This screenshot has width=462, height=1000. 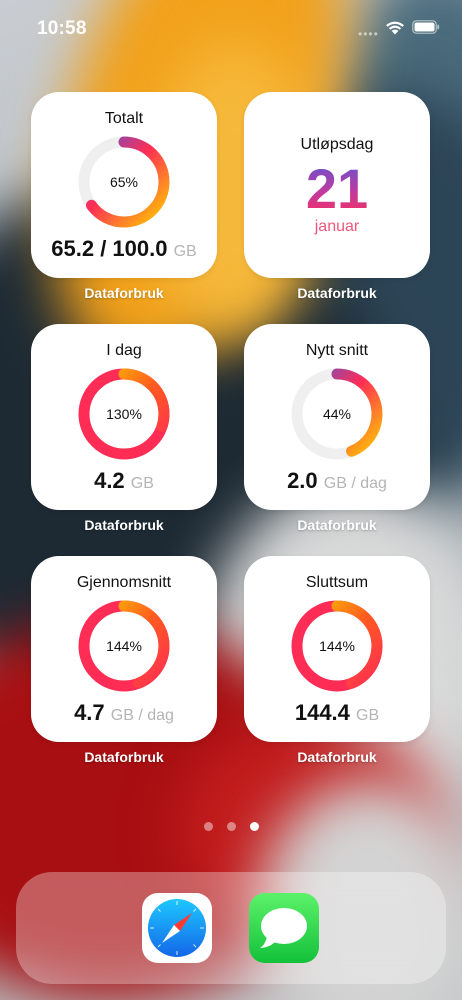 I want to click on widget-nytt-snitt: Nytt snitt 44% 2.0 GB / dag, so click(x=337, y=417).